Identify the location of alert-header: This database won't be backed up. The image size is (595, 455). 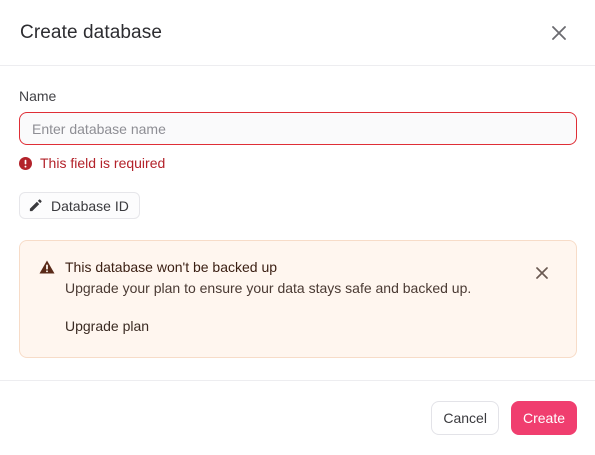
(297, 267).